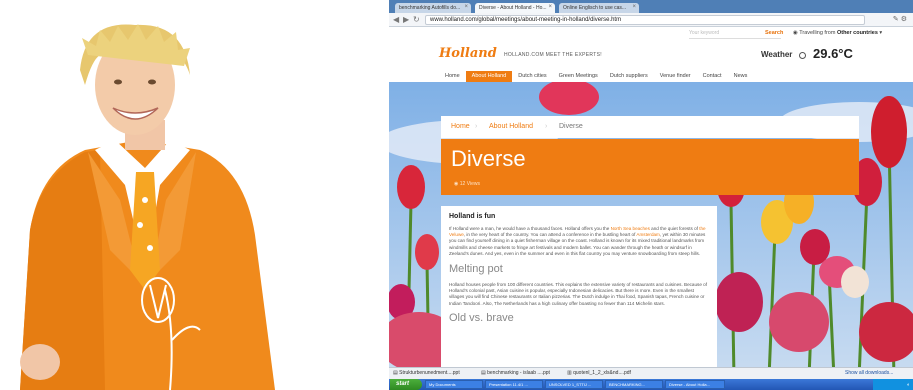  What do you see at coordinates (802, 55) in the screenshot?
I see `sun-icon` at bounding box center [802, 55].